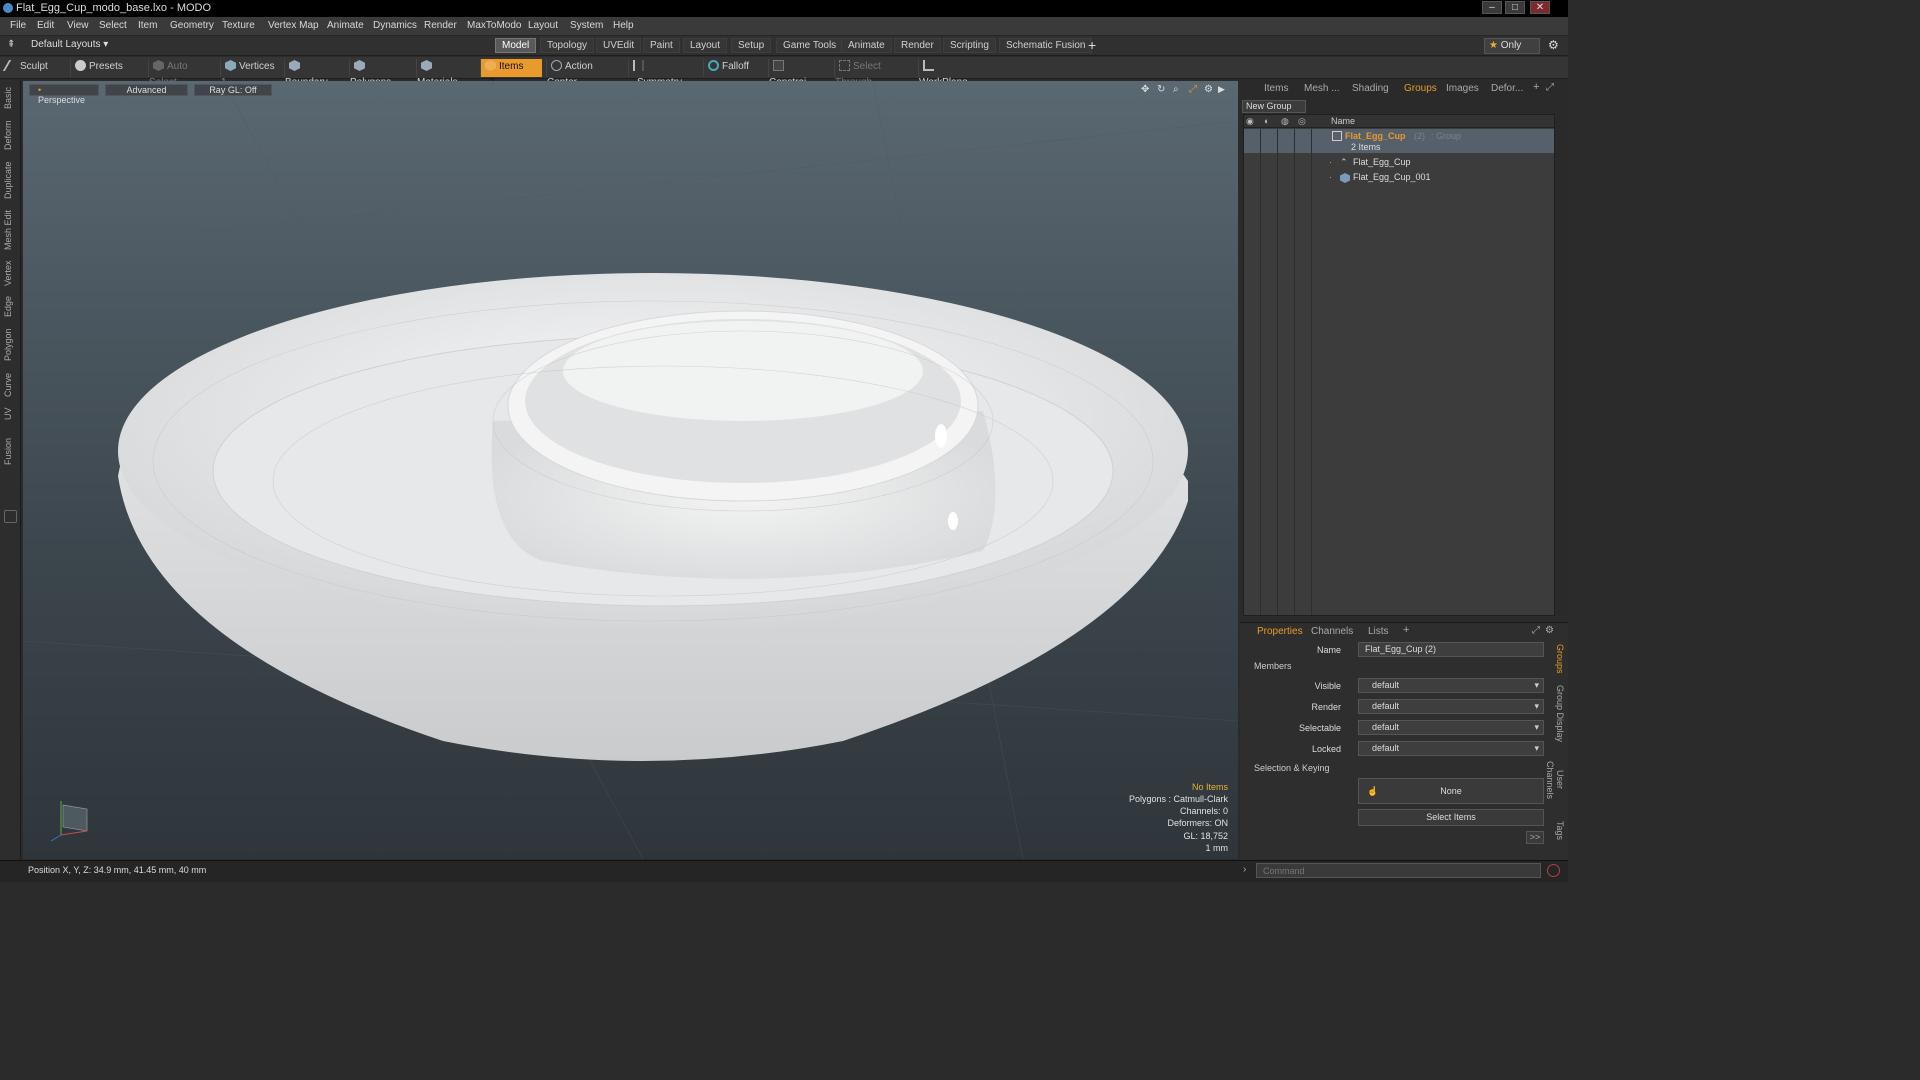  I want to click on menu-geometry: Geometry, so click(192, 25).